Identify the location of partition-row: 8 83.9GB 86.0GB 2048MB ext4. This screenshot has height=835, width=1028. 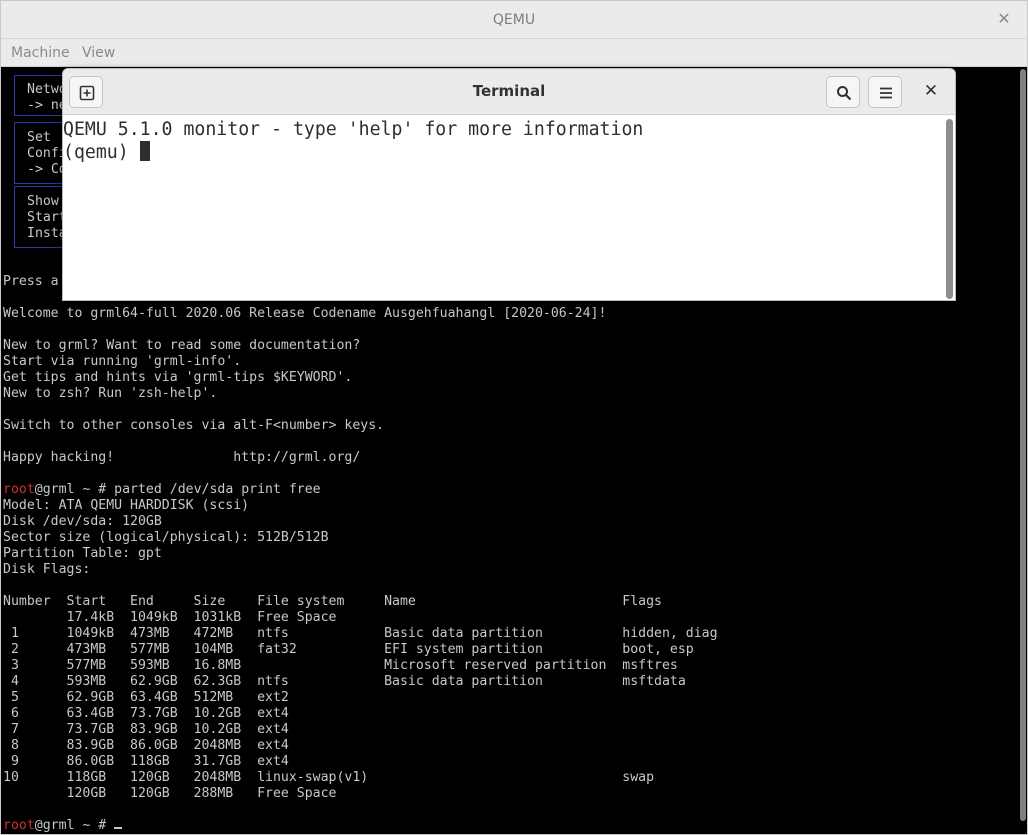
(146, 745).